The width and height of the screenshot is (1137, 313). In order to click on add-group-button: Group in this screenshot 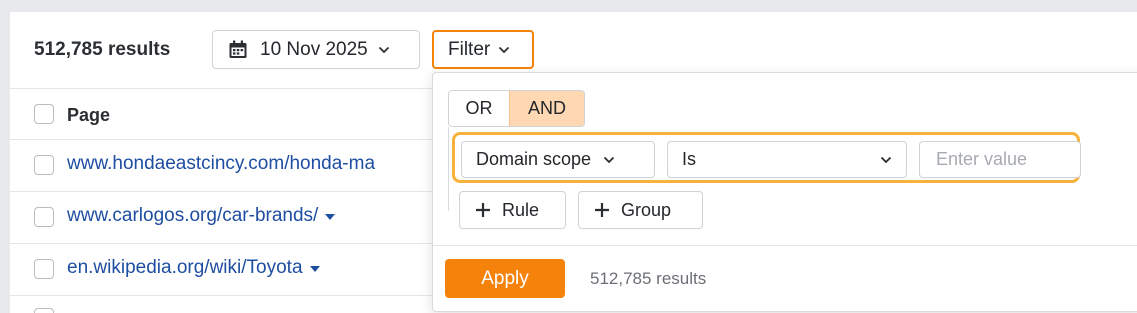, I will do `click(640, 210)`.